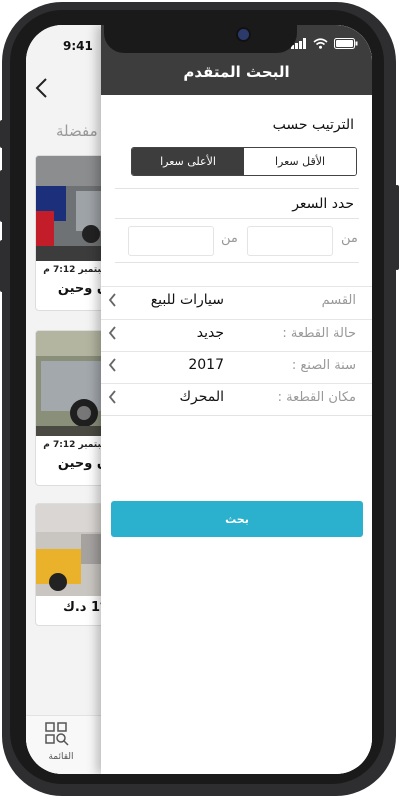  Describe the element at coordinates (61, 757) in the screenshot. I see `menu-label: القائمة` at that location.